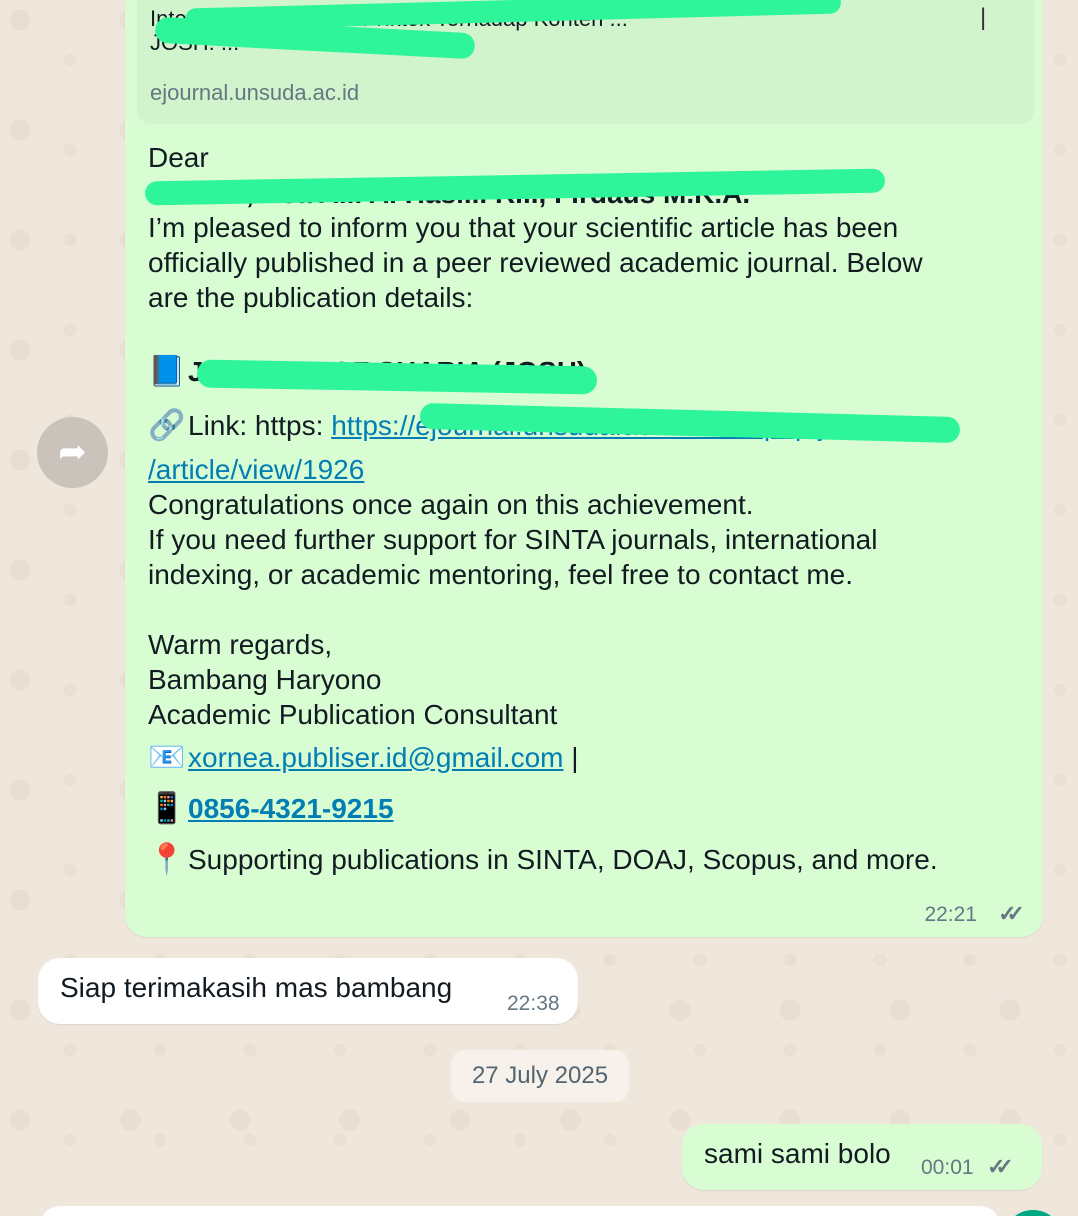 The width and height of the screenshot is (1078, 1216). I want to click on incoming-message-text: Siap terimakasih mas bambang, so click(256, 987).